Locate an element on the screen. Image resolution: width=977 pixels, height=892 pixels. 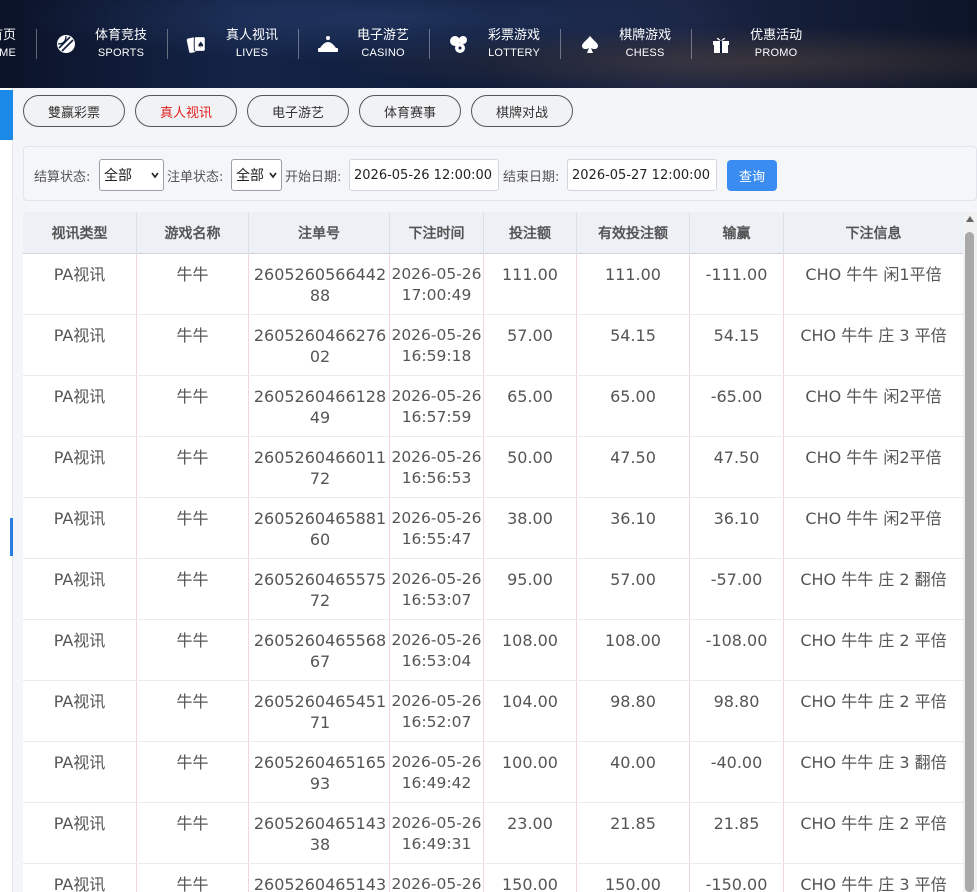
scroll-up-icon is located at coordinates (970, 219).